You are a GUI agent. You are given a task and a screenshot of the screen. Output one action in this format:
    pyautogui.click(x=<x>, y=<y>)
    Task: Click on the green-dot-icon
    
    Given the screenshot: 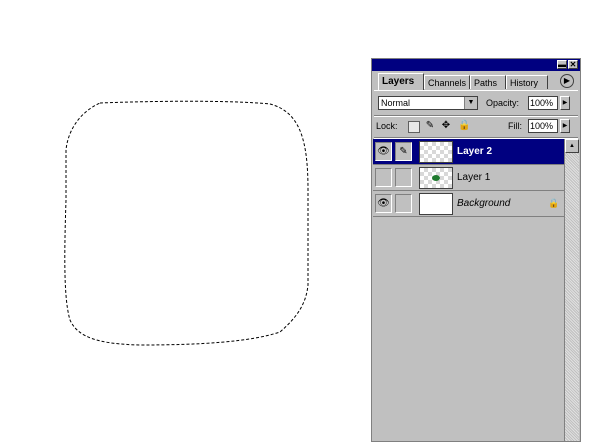 What is the action you would take?
    pyautogui.click(x=436, y=178)
    